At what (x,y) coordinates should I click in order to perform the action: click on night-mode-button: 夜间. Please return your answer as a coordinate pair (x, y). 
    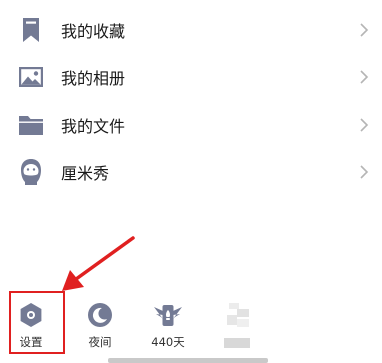
    Looking at the image, I should click on (100, 325).